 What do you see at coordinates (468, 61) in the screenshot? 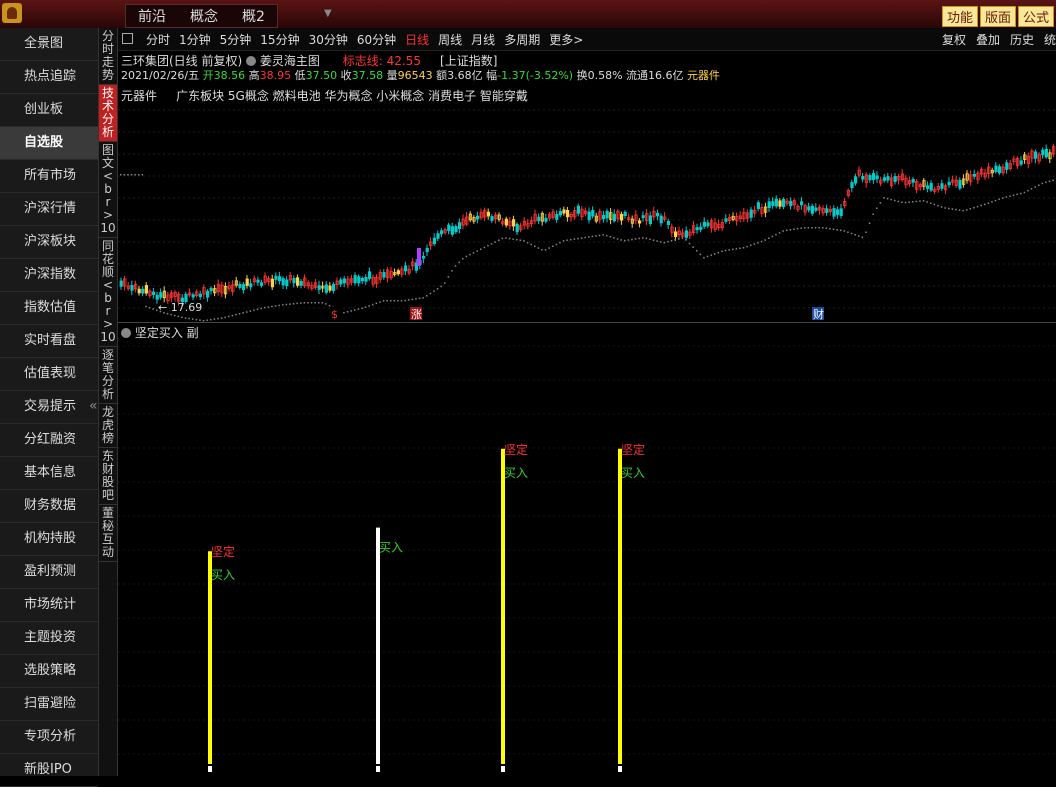
I see `index-link: [上证指数]` at bounding box center [468, 61].